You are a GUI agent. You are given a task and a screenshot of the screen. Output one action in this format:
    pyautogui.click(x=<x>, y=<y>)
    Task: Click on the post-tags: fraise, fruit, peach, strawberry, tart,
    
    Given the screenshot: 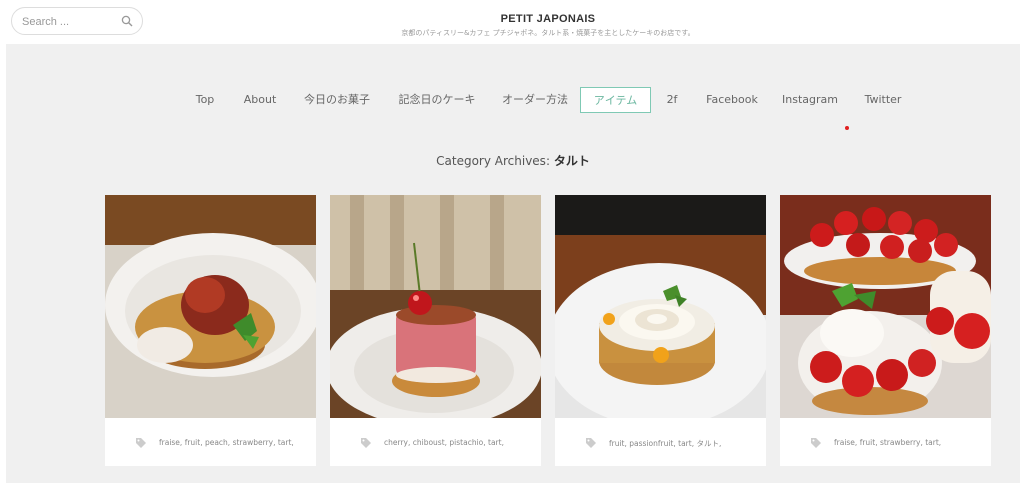 What is the action you would take?
    pyautogui.click(x=210, y=442)
    